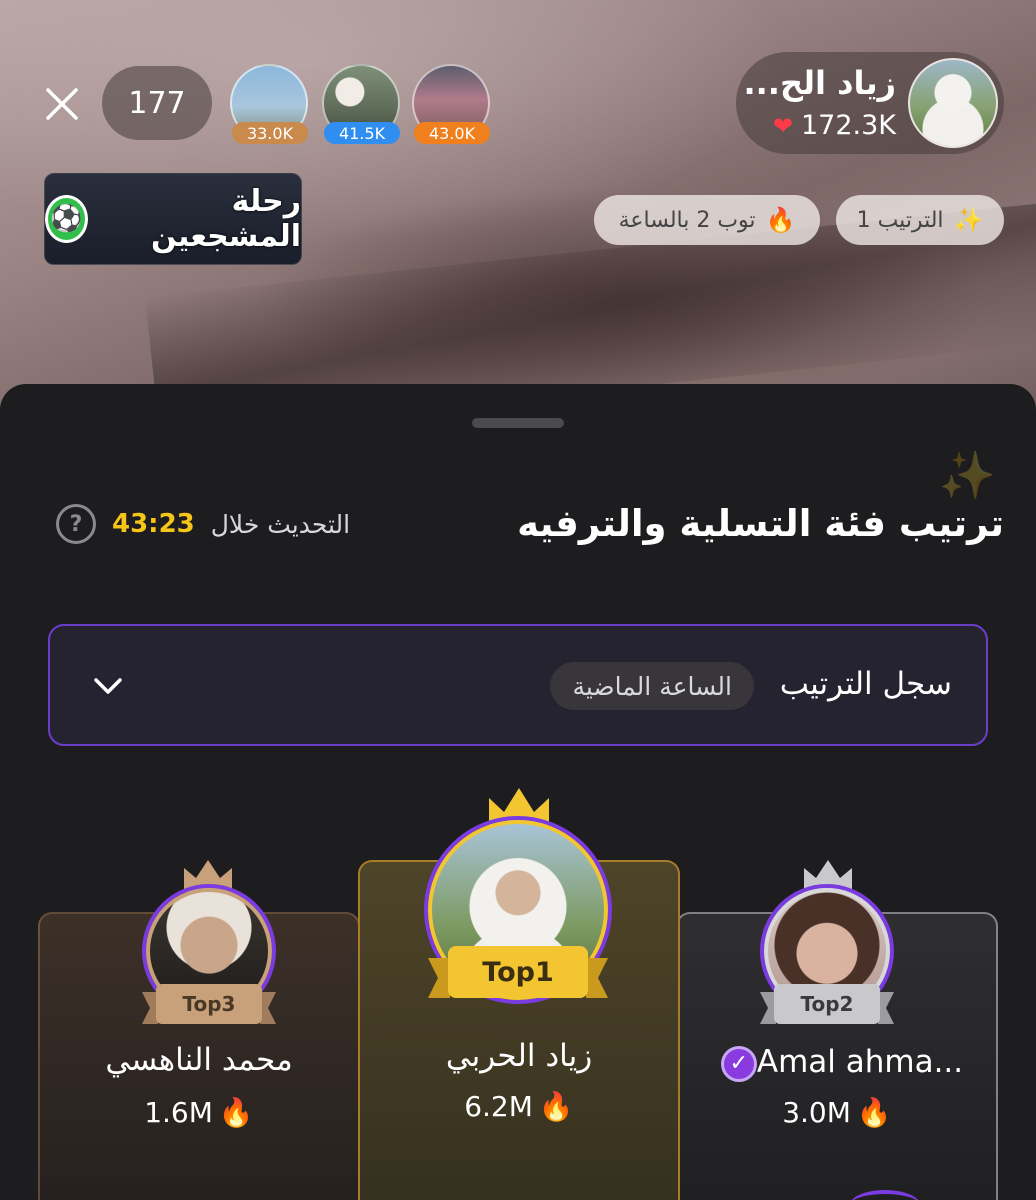 This screenshot has height=1200, width=1036. I want to click on brand-logo: ⚽ رحلة المشجعين, so click(173, 219).